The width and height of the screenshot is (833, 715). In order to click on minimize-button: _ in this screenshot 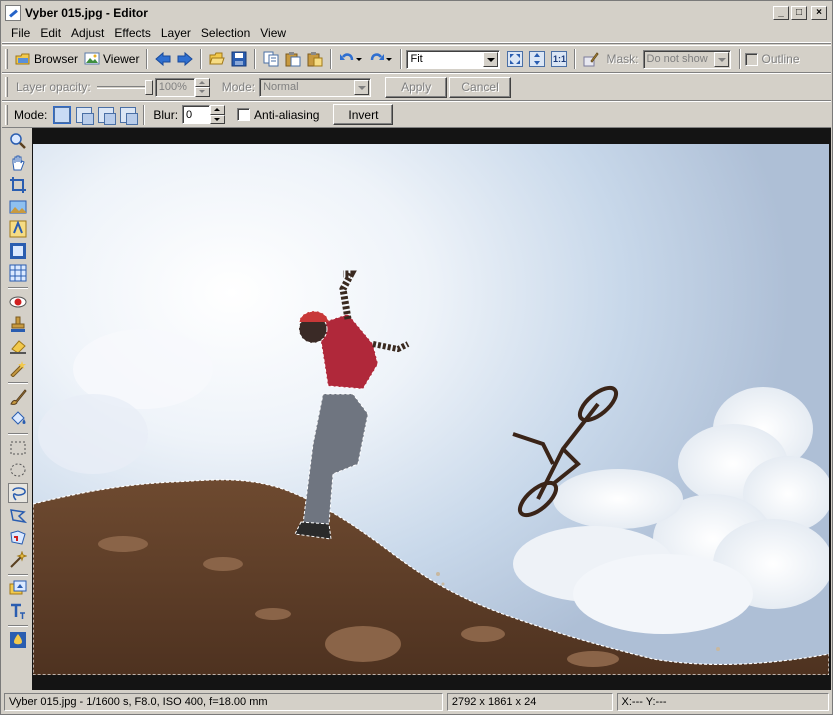, I will do `click(781, 13)`.